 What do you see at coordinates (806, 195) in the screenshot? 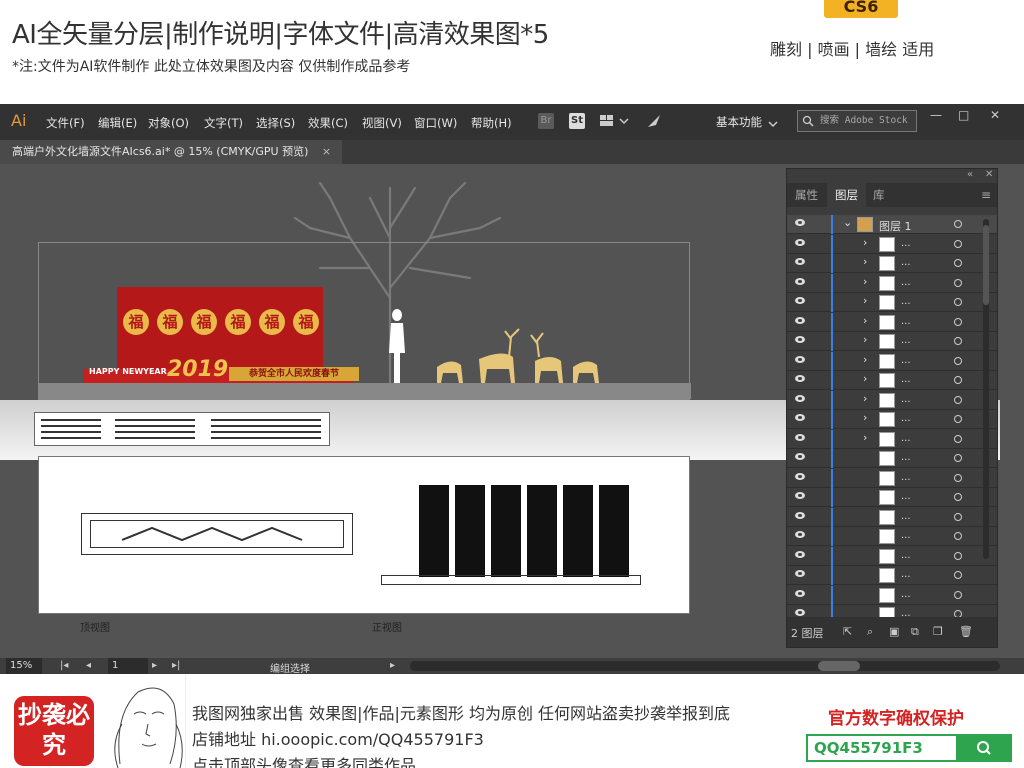
I see `tab-properties: 属性` at bounding box center [806, 195].